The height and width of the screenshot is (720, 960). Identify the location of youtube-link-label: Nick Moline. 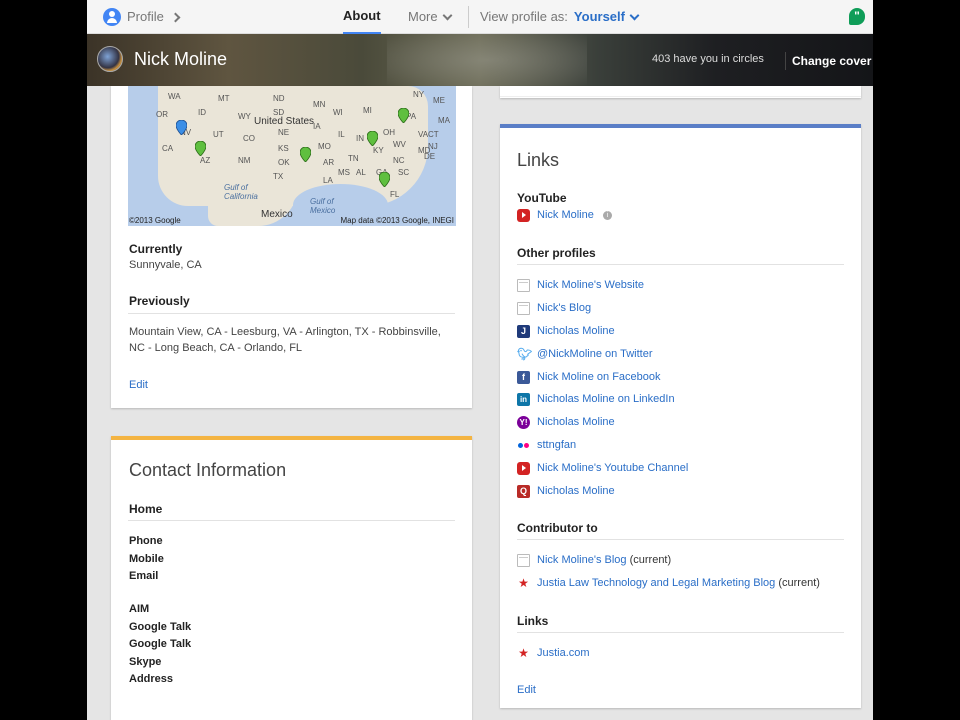
(565, 215).